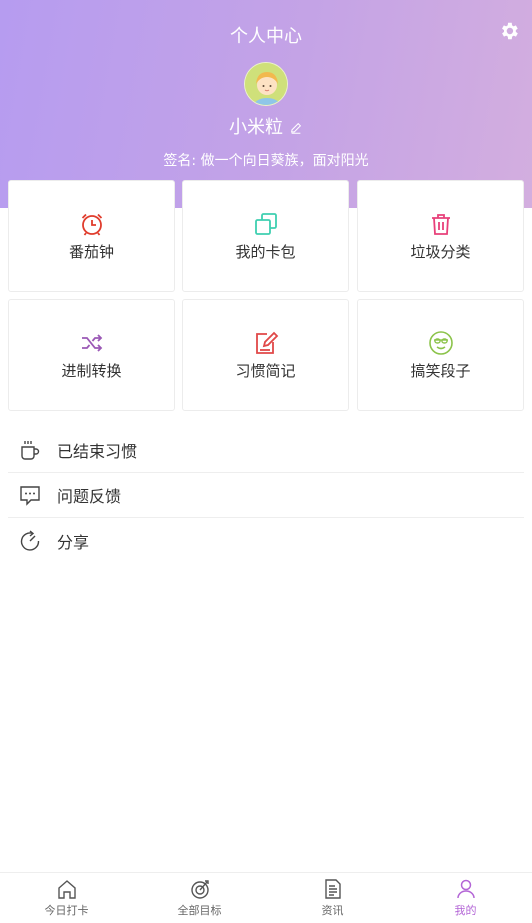  Describe the element at coordinates (91, 342) in the screenshot. I see `shuffle-icon` at that location.